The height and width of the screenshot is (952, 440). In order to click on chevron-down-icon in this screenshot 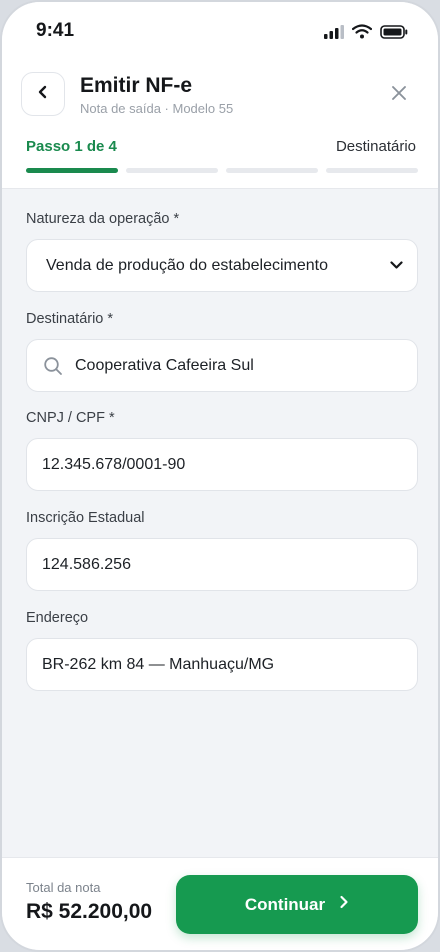, I will do `click(396, 265)`.